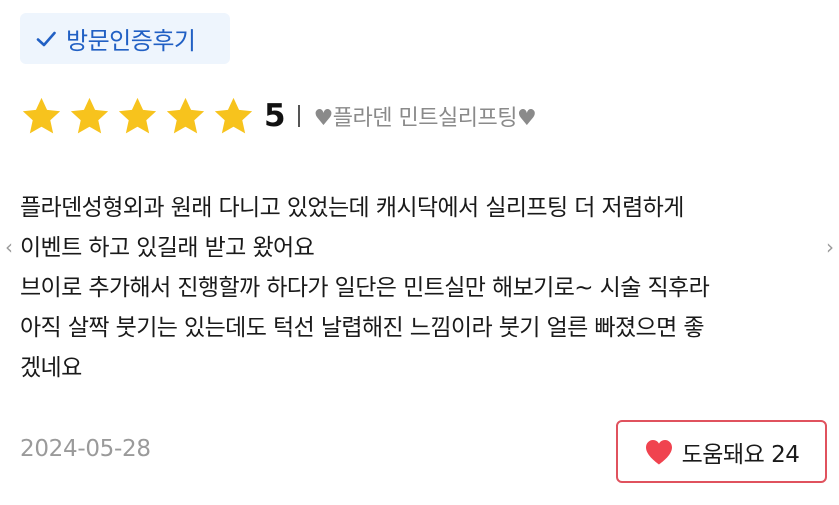  I want to click on review-line: 브이로 추가해서 진행할까 하다가 일단은 민트실만 해보기로~ 시술 직후라, so click(365, 288).